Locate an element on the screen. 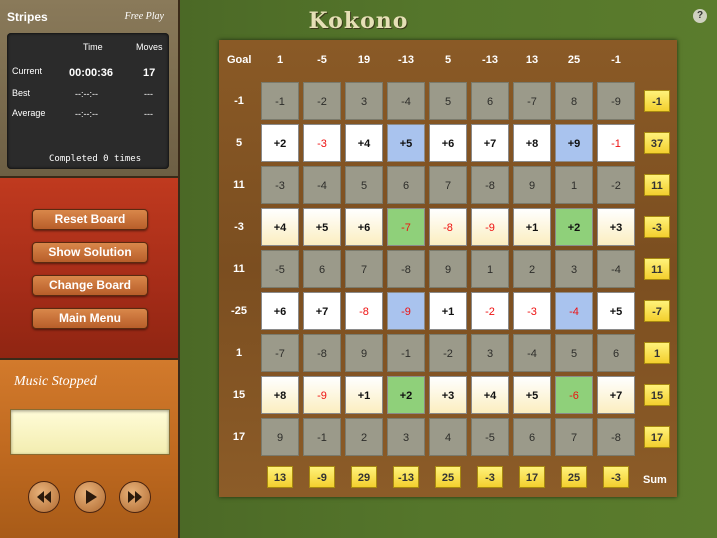  row-goal: 1 is located at coordinates (239, 353).